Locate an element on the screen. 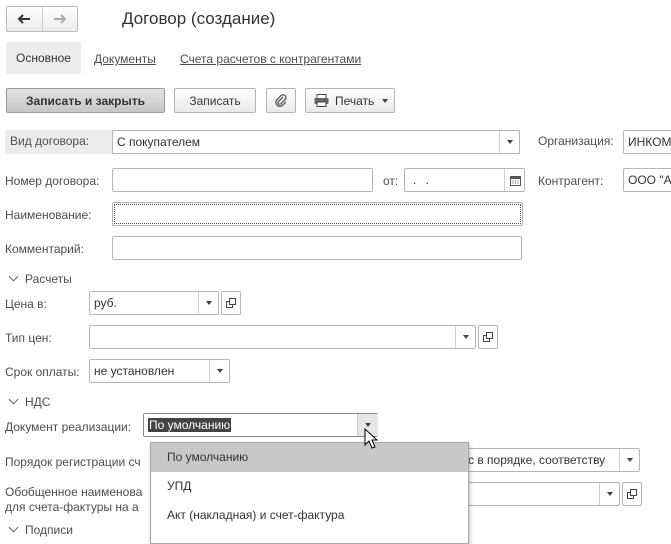 The width and height of the screenshot is (671, 544). calendar-button is located at coordinates (514, 180).